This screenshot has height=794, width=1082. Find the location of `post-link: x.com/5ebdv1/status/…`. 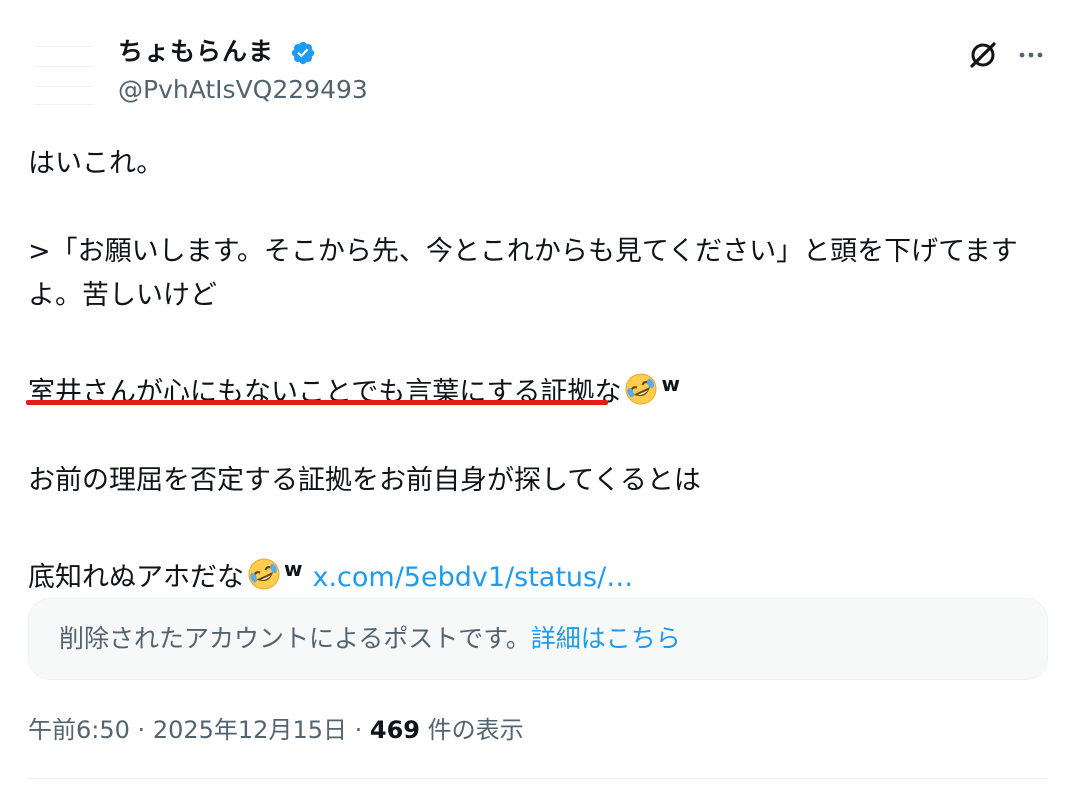

post-link: x.com/5ebdv1/status/… is located at coordinates (472, 577).